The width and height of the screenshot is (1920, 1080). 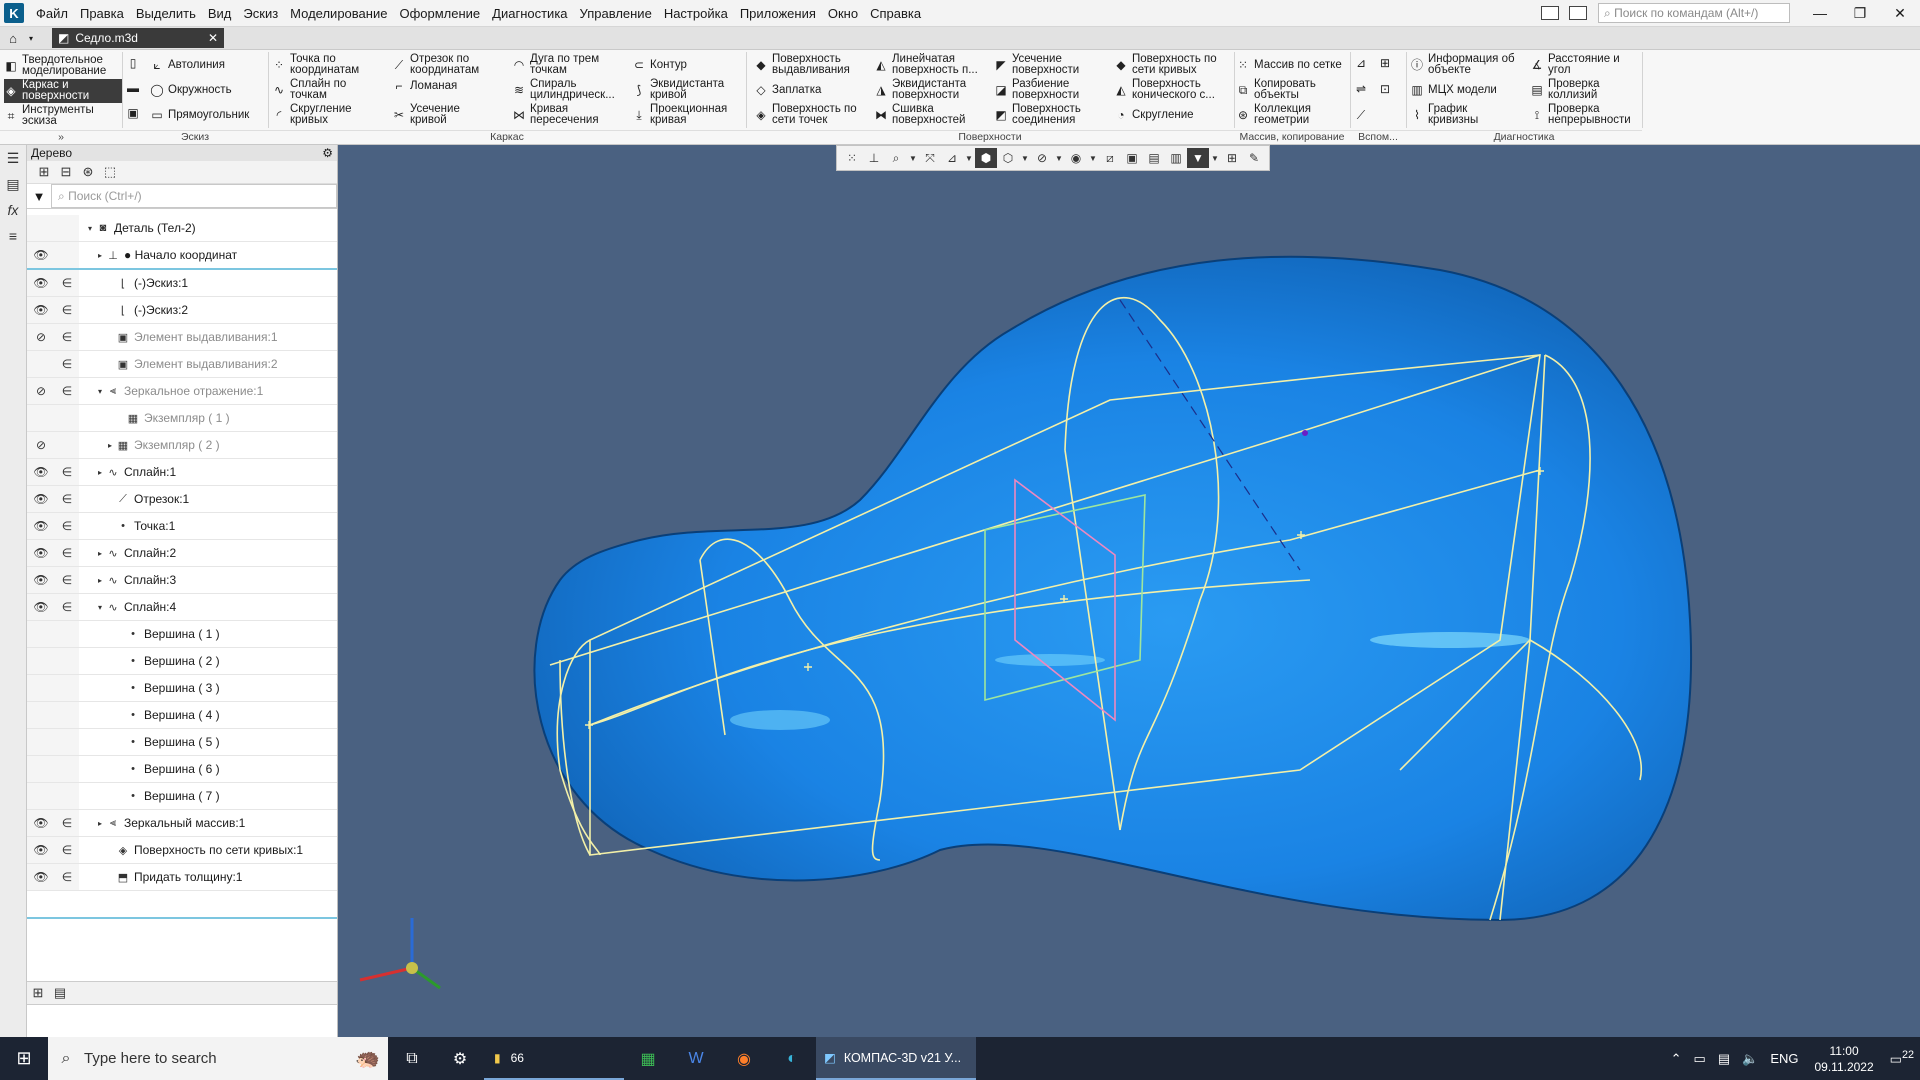 What do you see at coordinates (220, 13) in the screenshot?
I see `menu-item: Вид` at bounding box center [220, 13].